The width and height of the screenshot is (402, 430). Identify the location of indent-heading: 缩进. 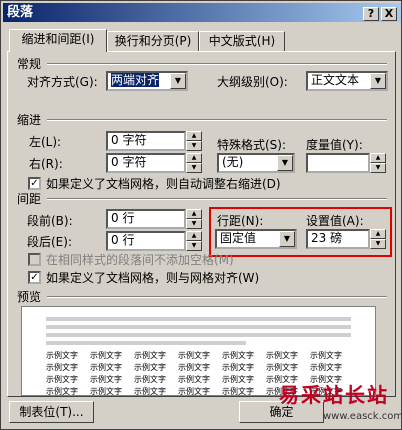
(29, 120).